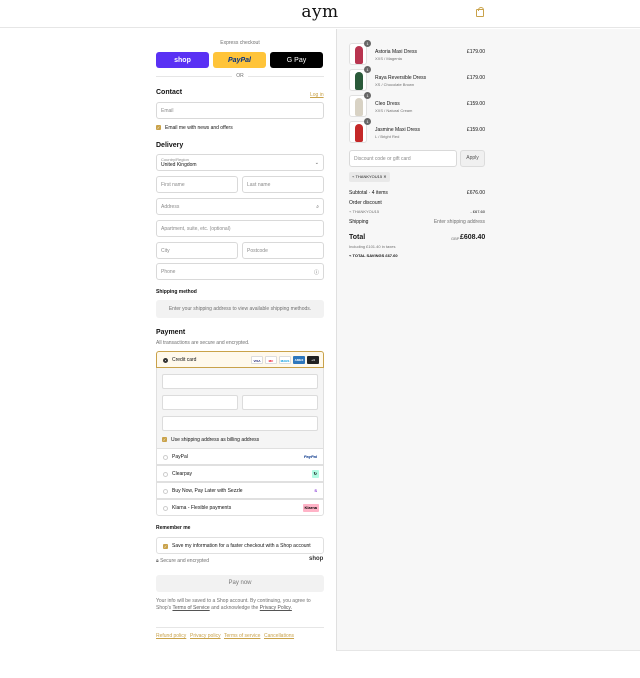 This screenshot has height=678, width=640. I want to click on radio-credit-card, so click(165, 360).